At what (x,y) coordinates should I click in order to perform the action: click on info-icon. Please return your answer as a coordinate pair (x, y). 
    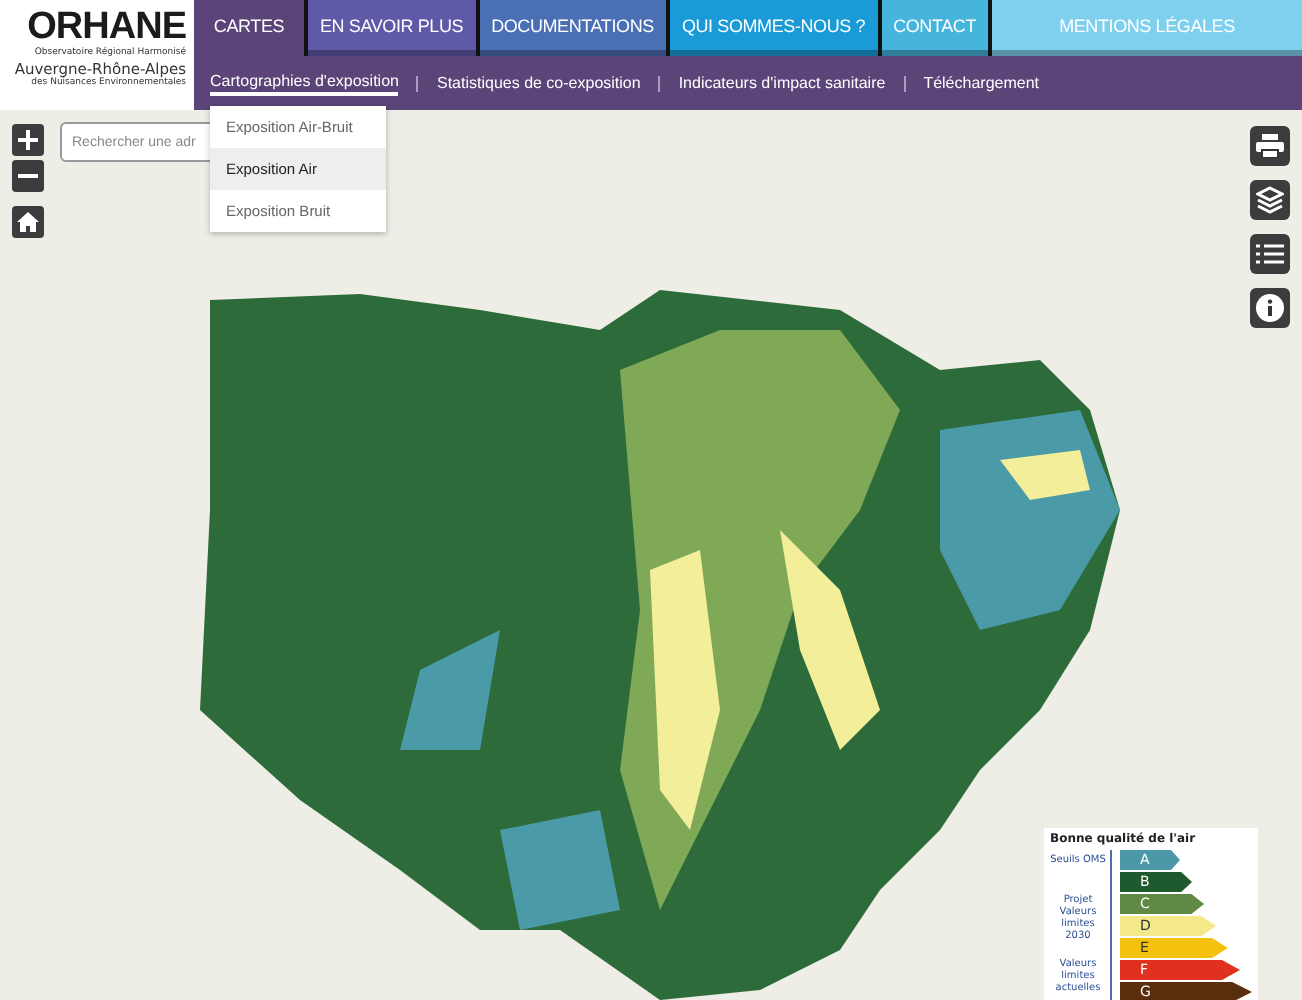
    Looking at the image, I should click on (1270, 308).